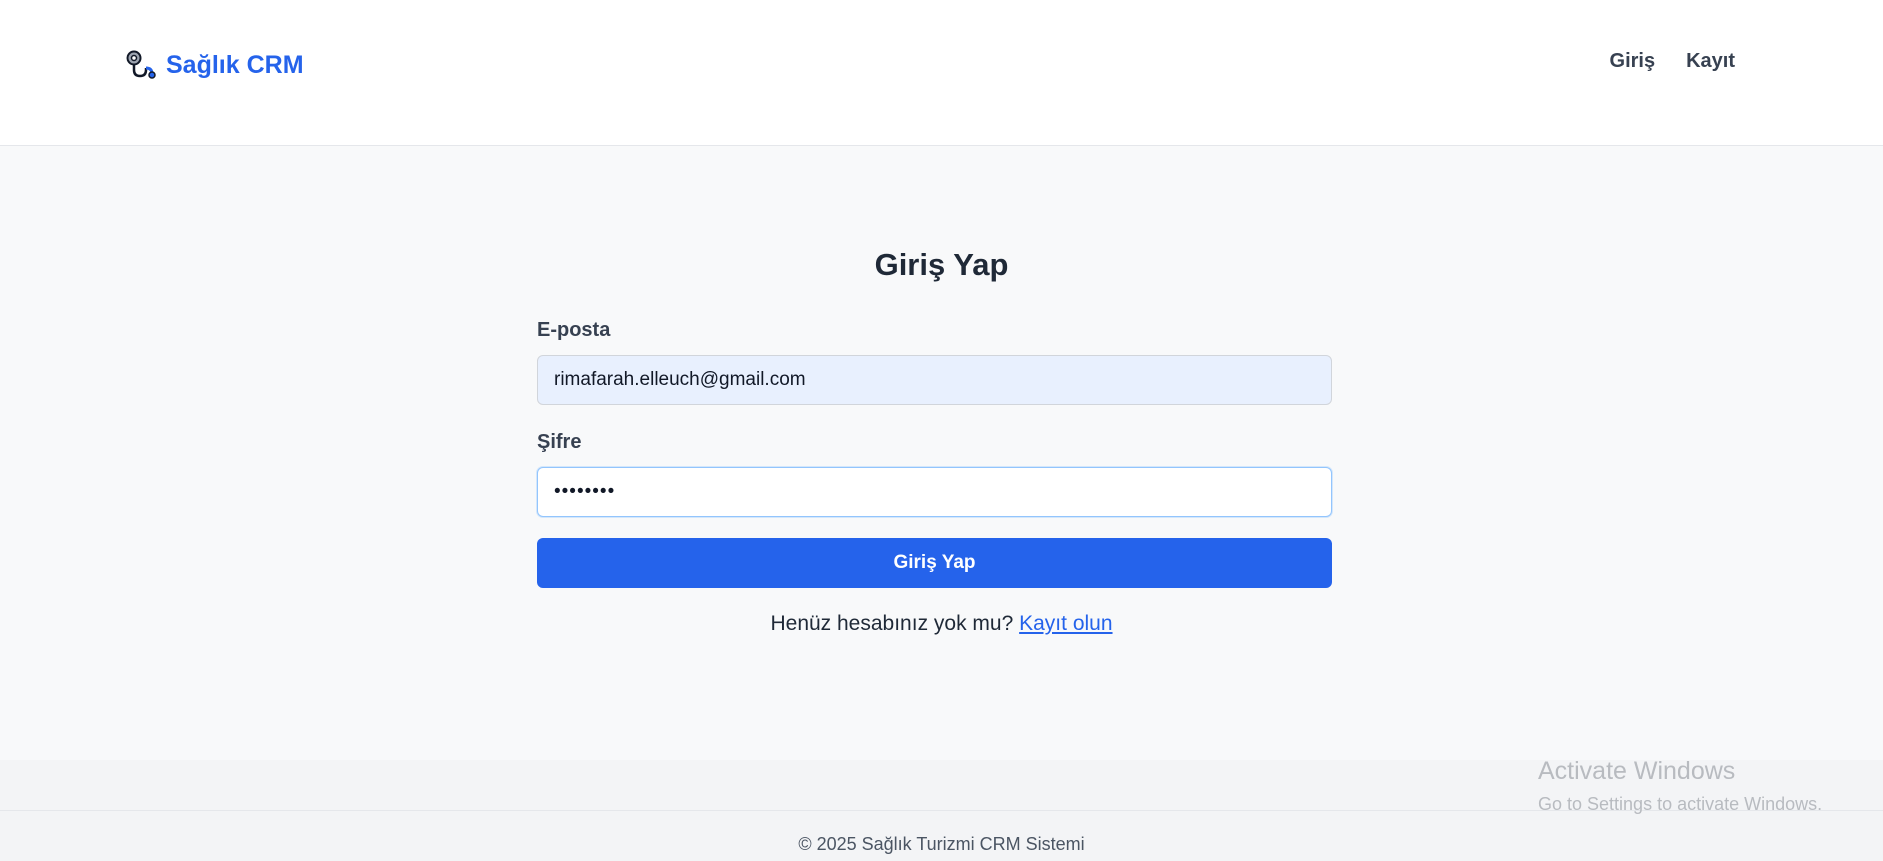 This screenshot has width=1883, height=861. What do you see at coordinates (1680, 804) in the screenshot?
I see `watermark-subtitle: Go to Settings to activate Windows.` at bounding box center [1680, 804].